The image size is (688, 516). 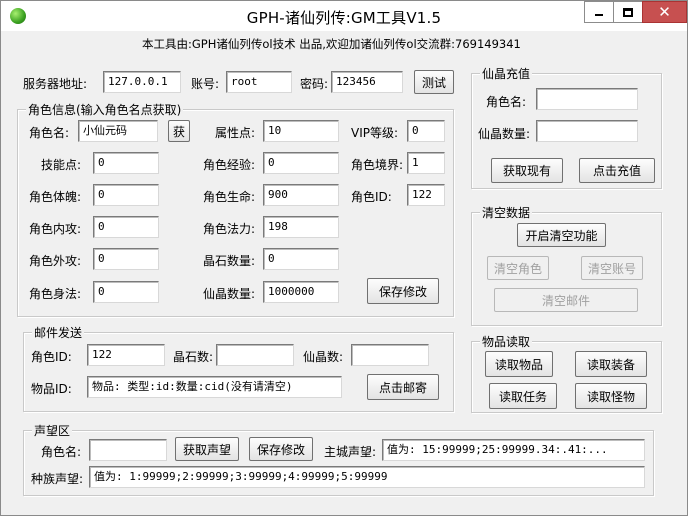 I want to click on mail-xianjing-field, so click(x=390, y=355).